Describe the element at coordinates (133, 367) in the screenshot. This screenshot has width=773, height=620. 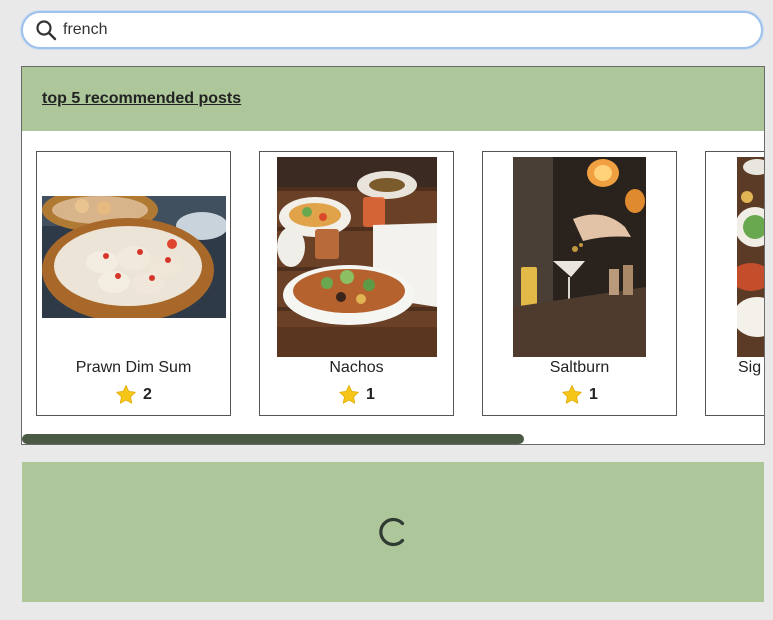
I see `post-name: Prawn Dim Sum` at that location.